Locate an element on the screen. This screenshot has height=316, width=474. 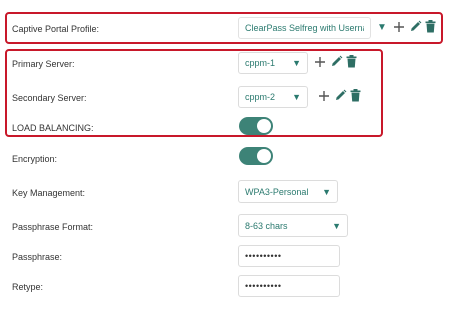
primary-server-select: cppm-1 ▼ is located at coordinates (273, 63).